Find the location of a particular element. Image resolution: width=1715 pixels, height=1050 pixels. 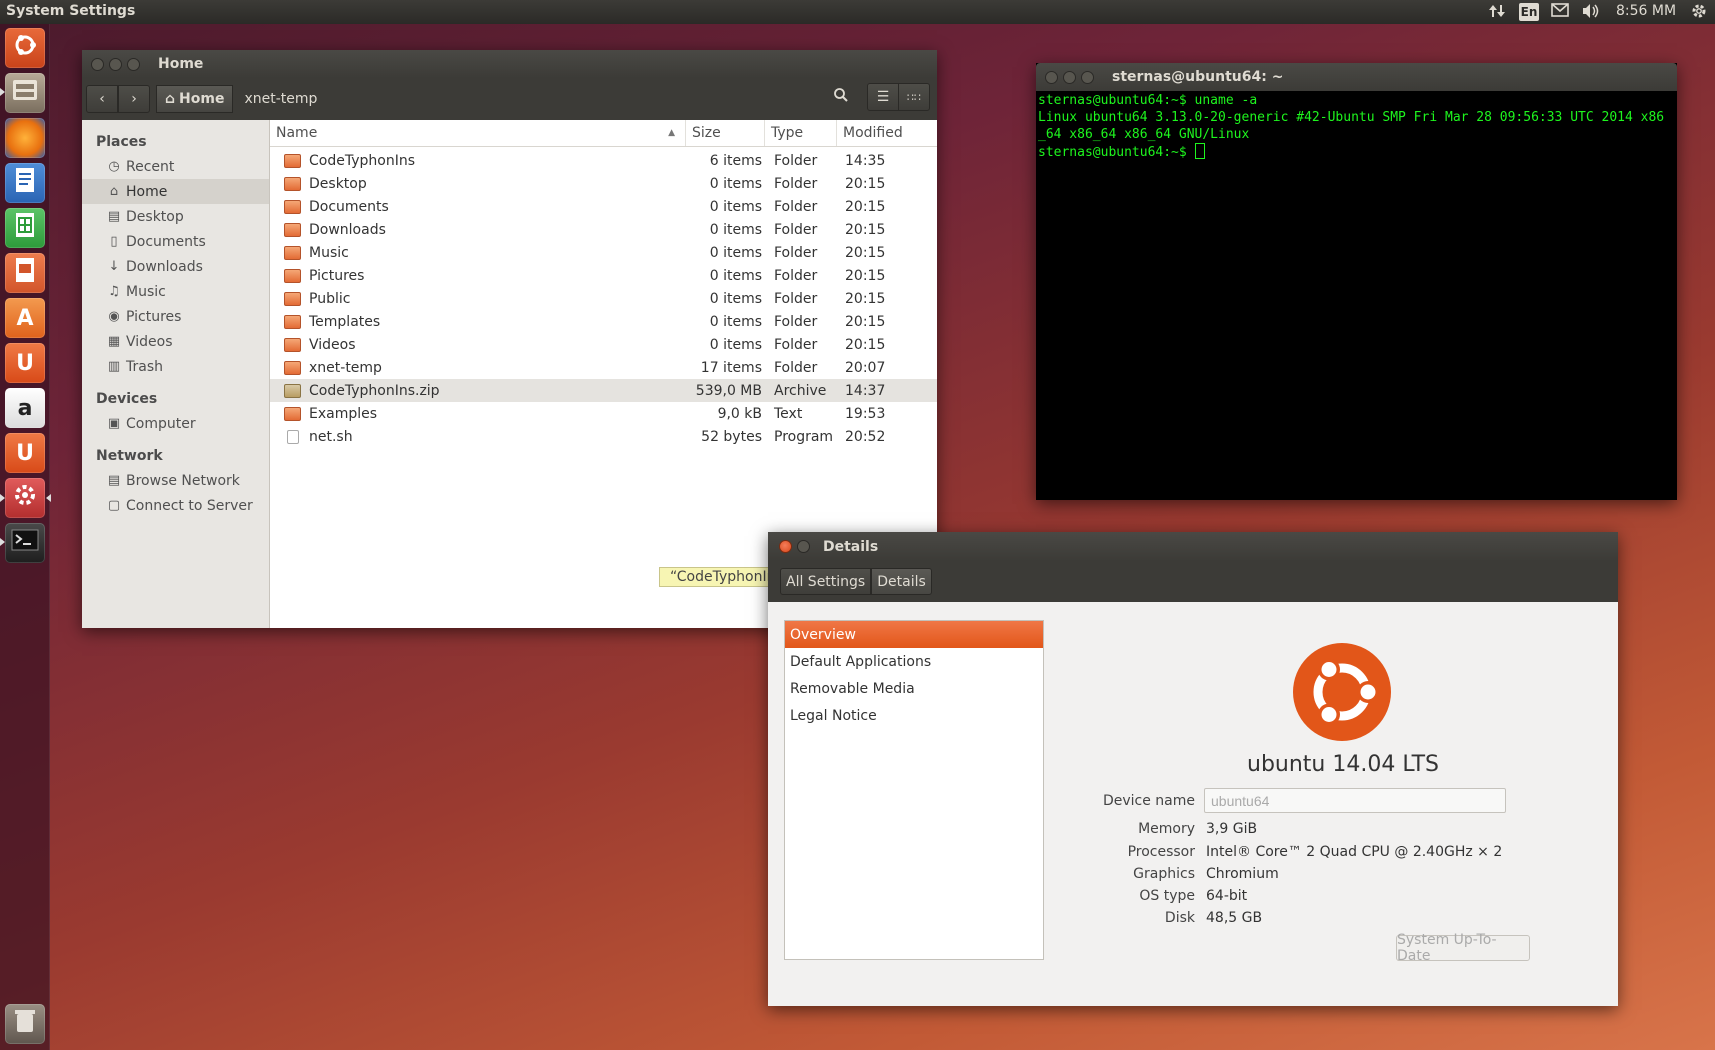

file-modified: 20:15 is located at coordinates (865, 275).